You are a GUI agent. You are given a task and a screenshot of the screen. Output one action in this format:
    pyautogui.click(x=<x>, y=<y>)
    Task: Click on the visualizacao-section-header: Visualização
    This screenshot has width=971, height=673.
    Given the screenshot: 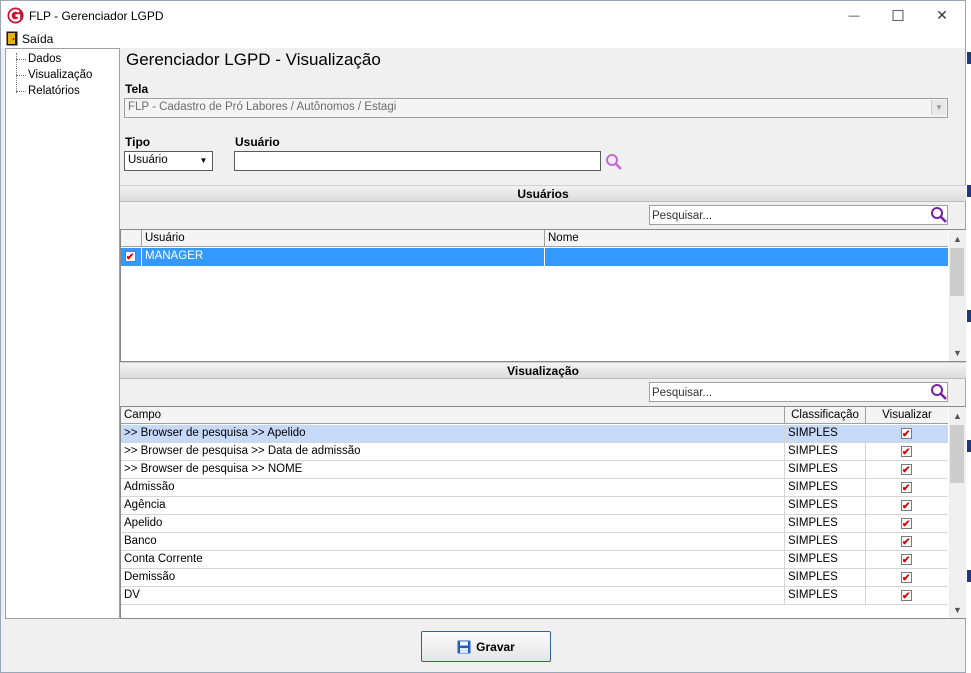 What is the action you would take?
    pyautogui.click(x=543, y=370)
    